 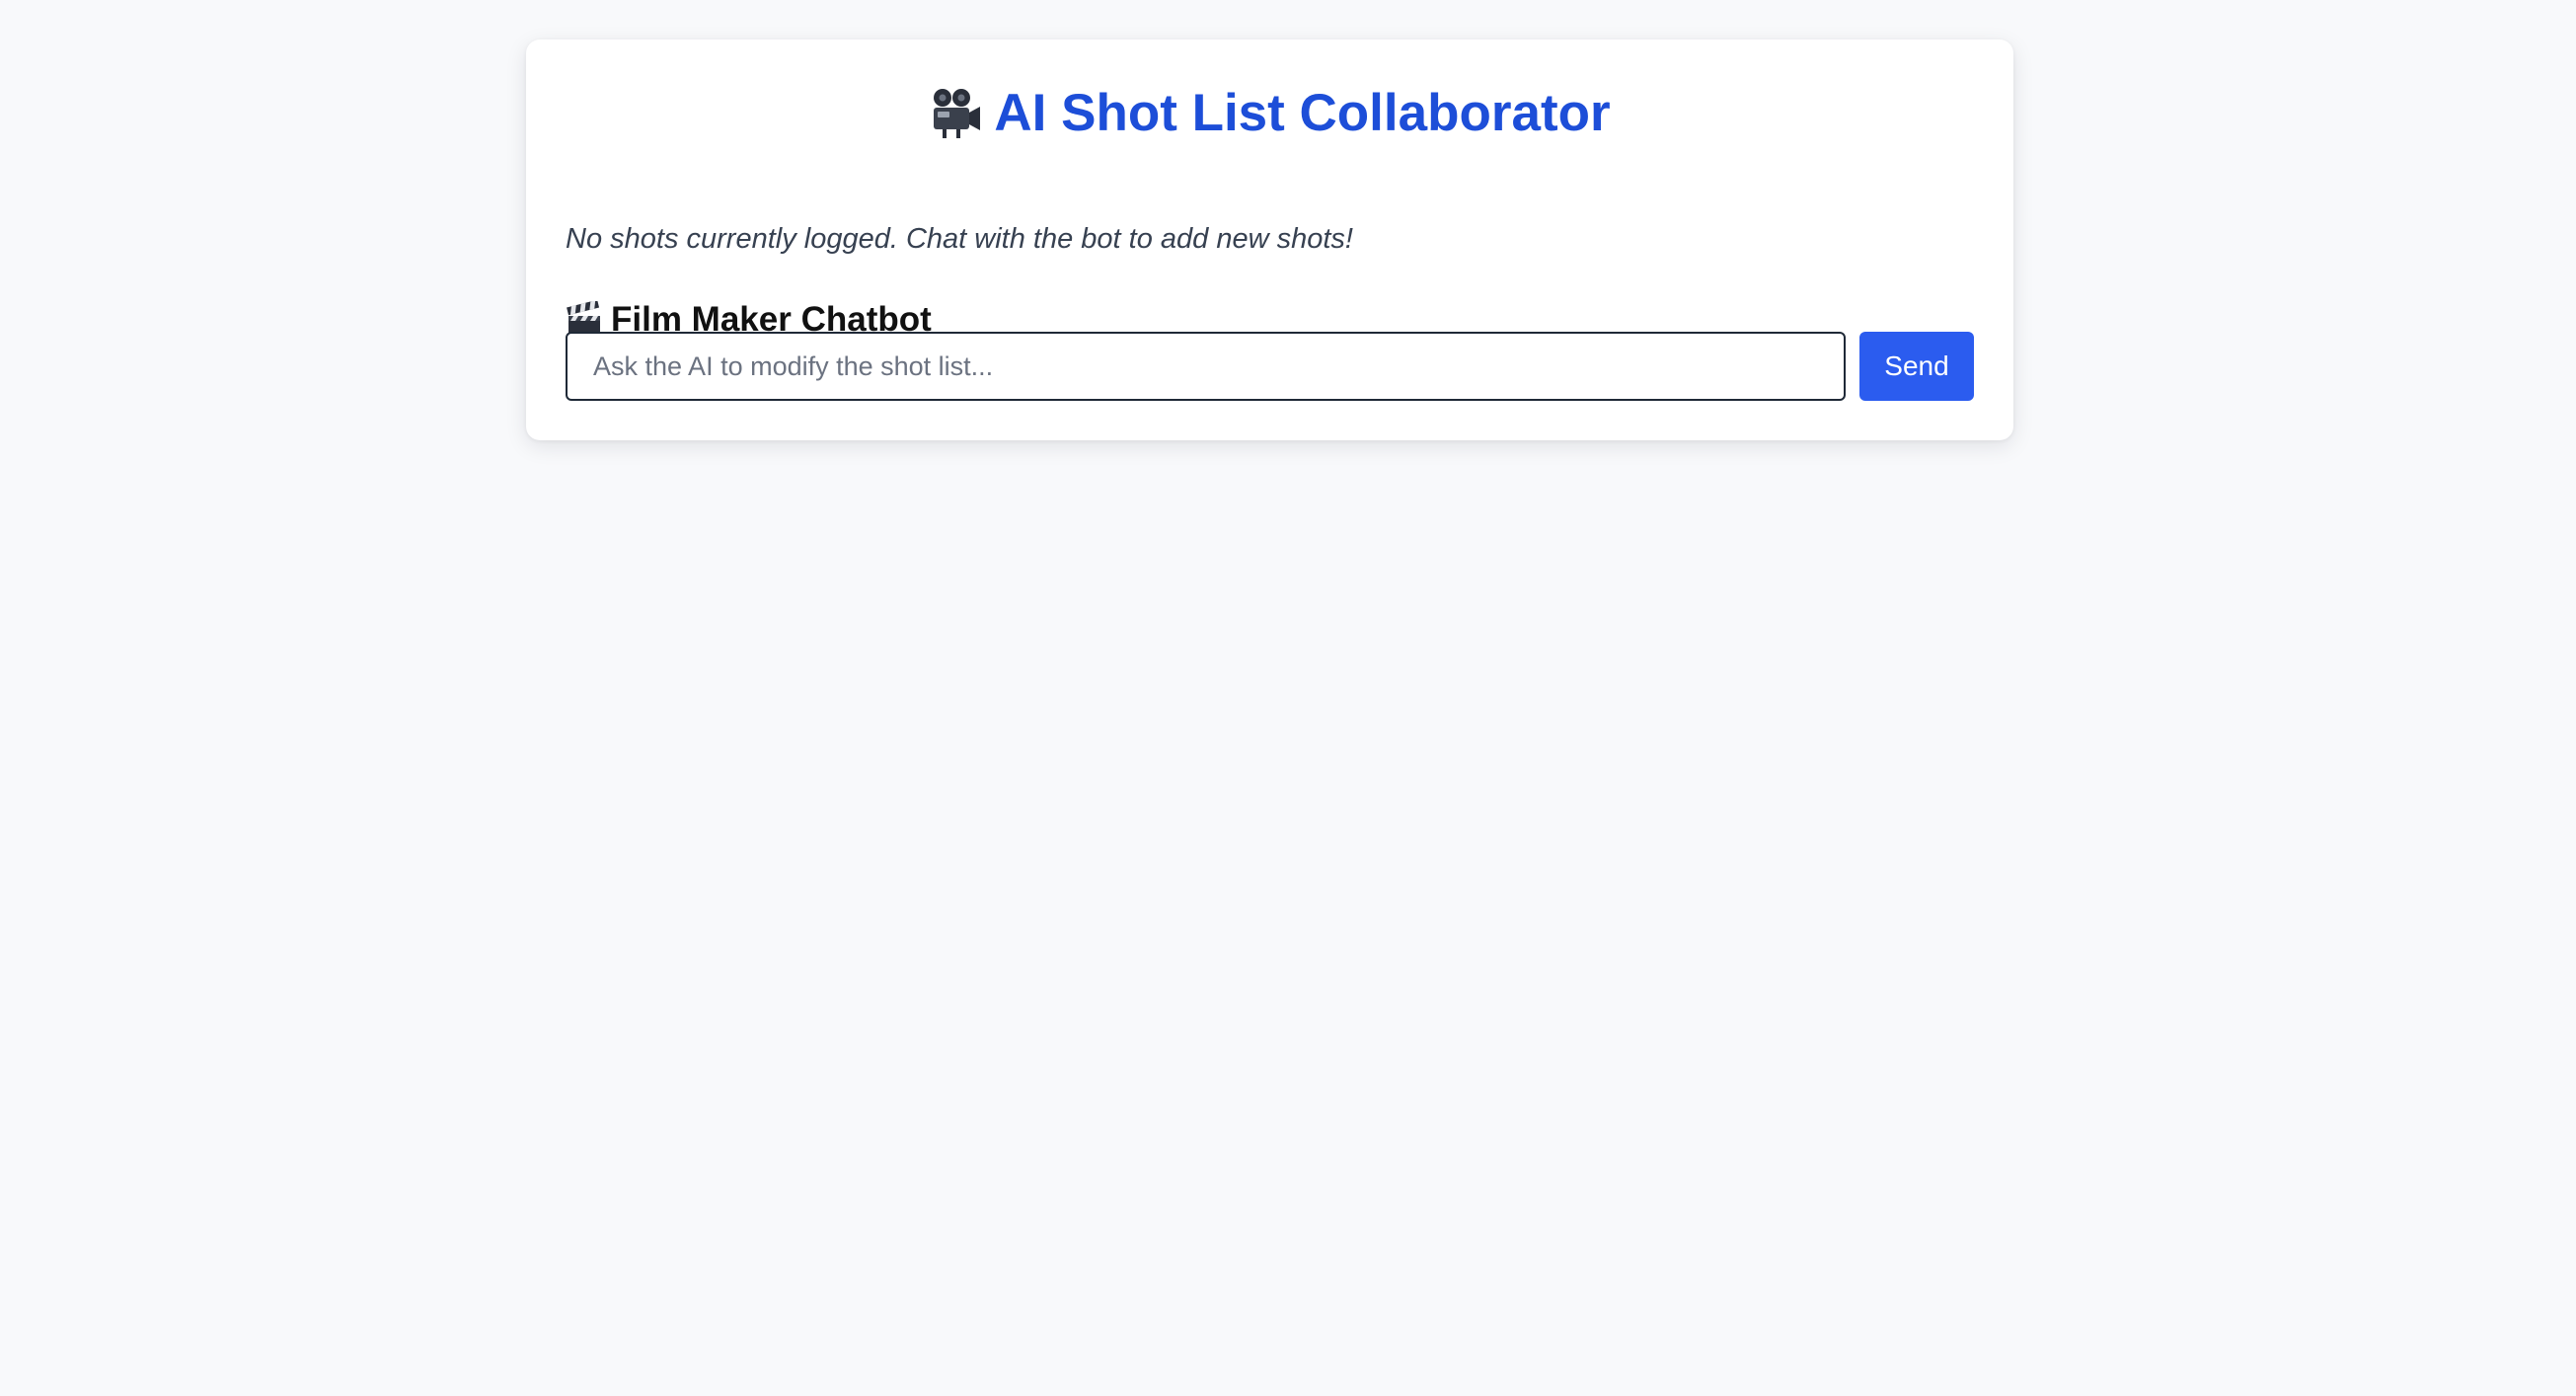 I want to click on chat-input-row: Send, so click(x=1270, y=368).